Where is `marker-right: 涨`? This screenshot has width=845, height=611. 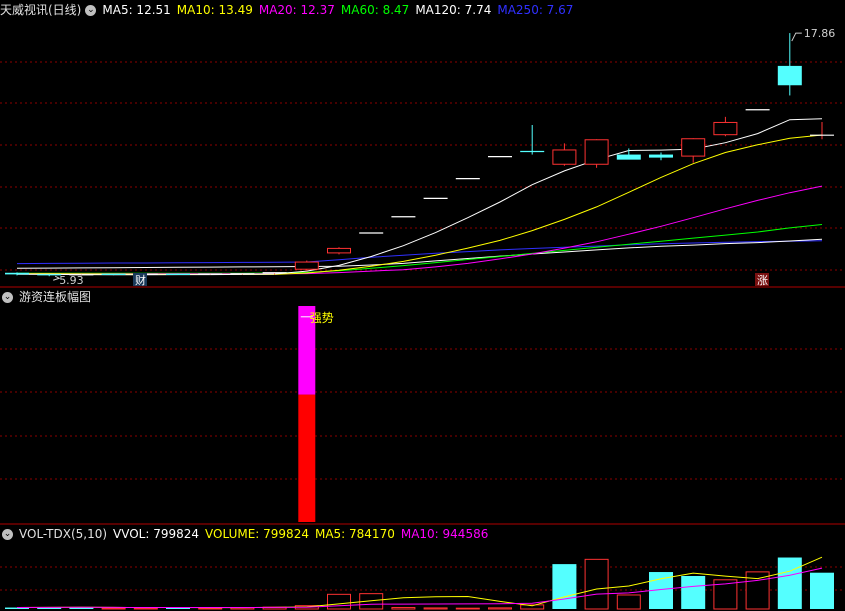 marker-right: 涨 is located at coordinates (762, 280).